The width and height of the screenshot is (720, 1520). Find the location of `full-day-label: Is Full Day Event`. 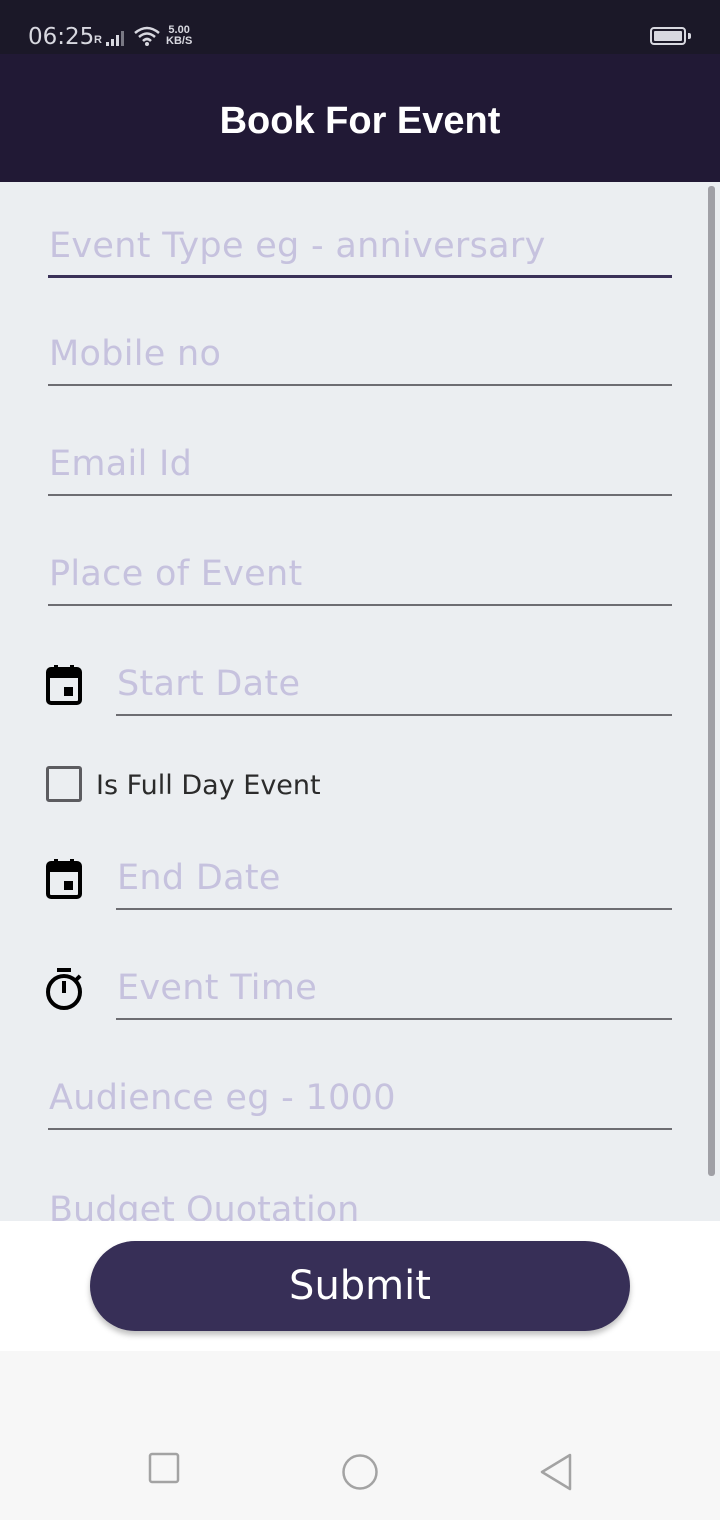

full-day-label: Is Full Day Event is located at coordinates (208, 785).